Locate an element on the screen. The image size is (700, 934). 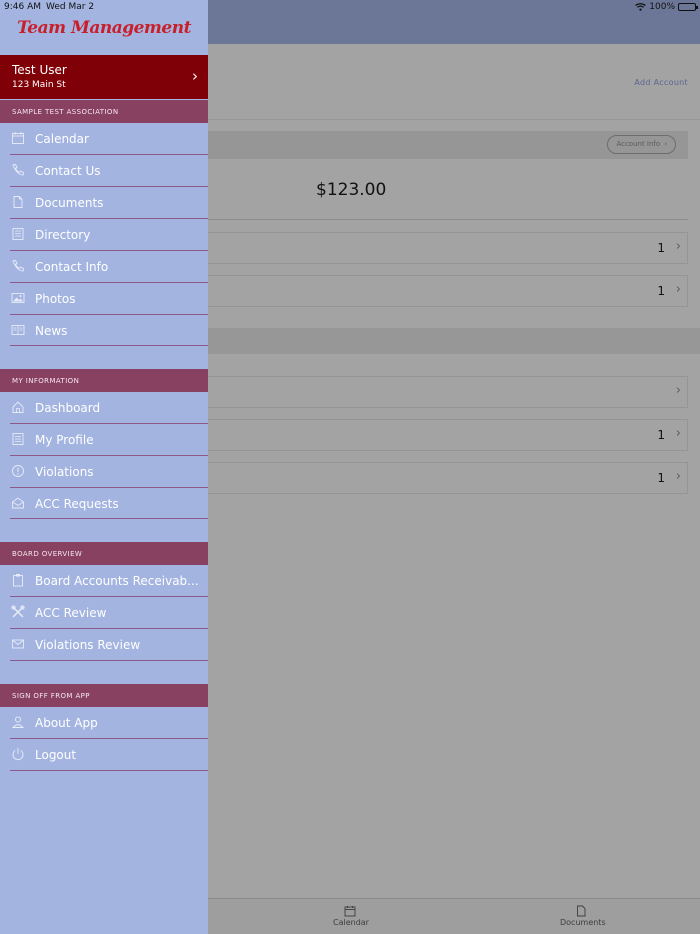
menu-item-news: News is located at coordinates (104, 331).